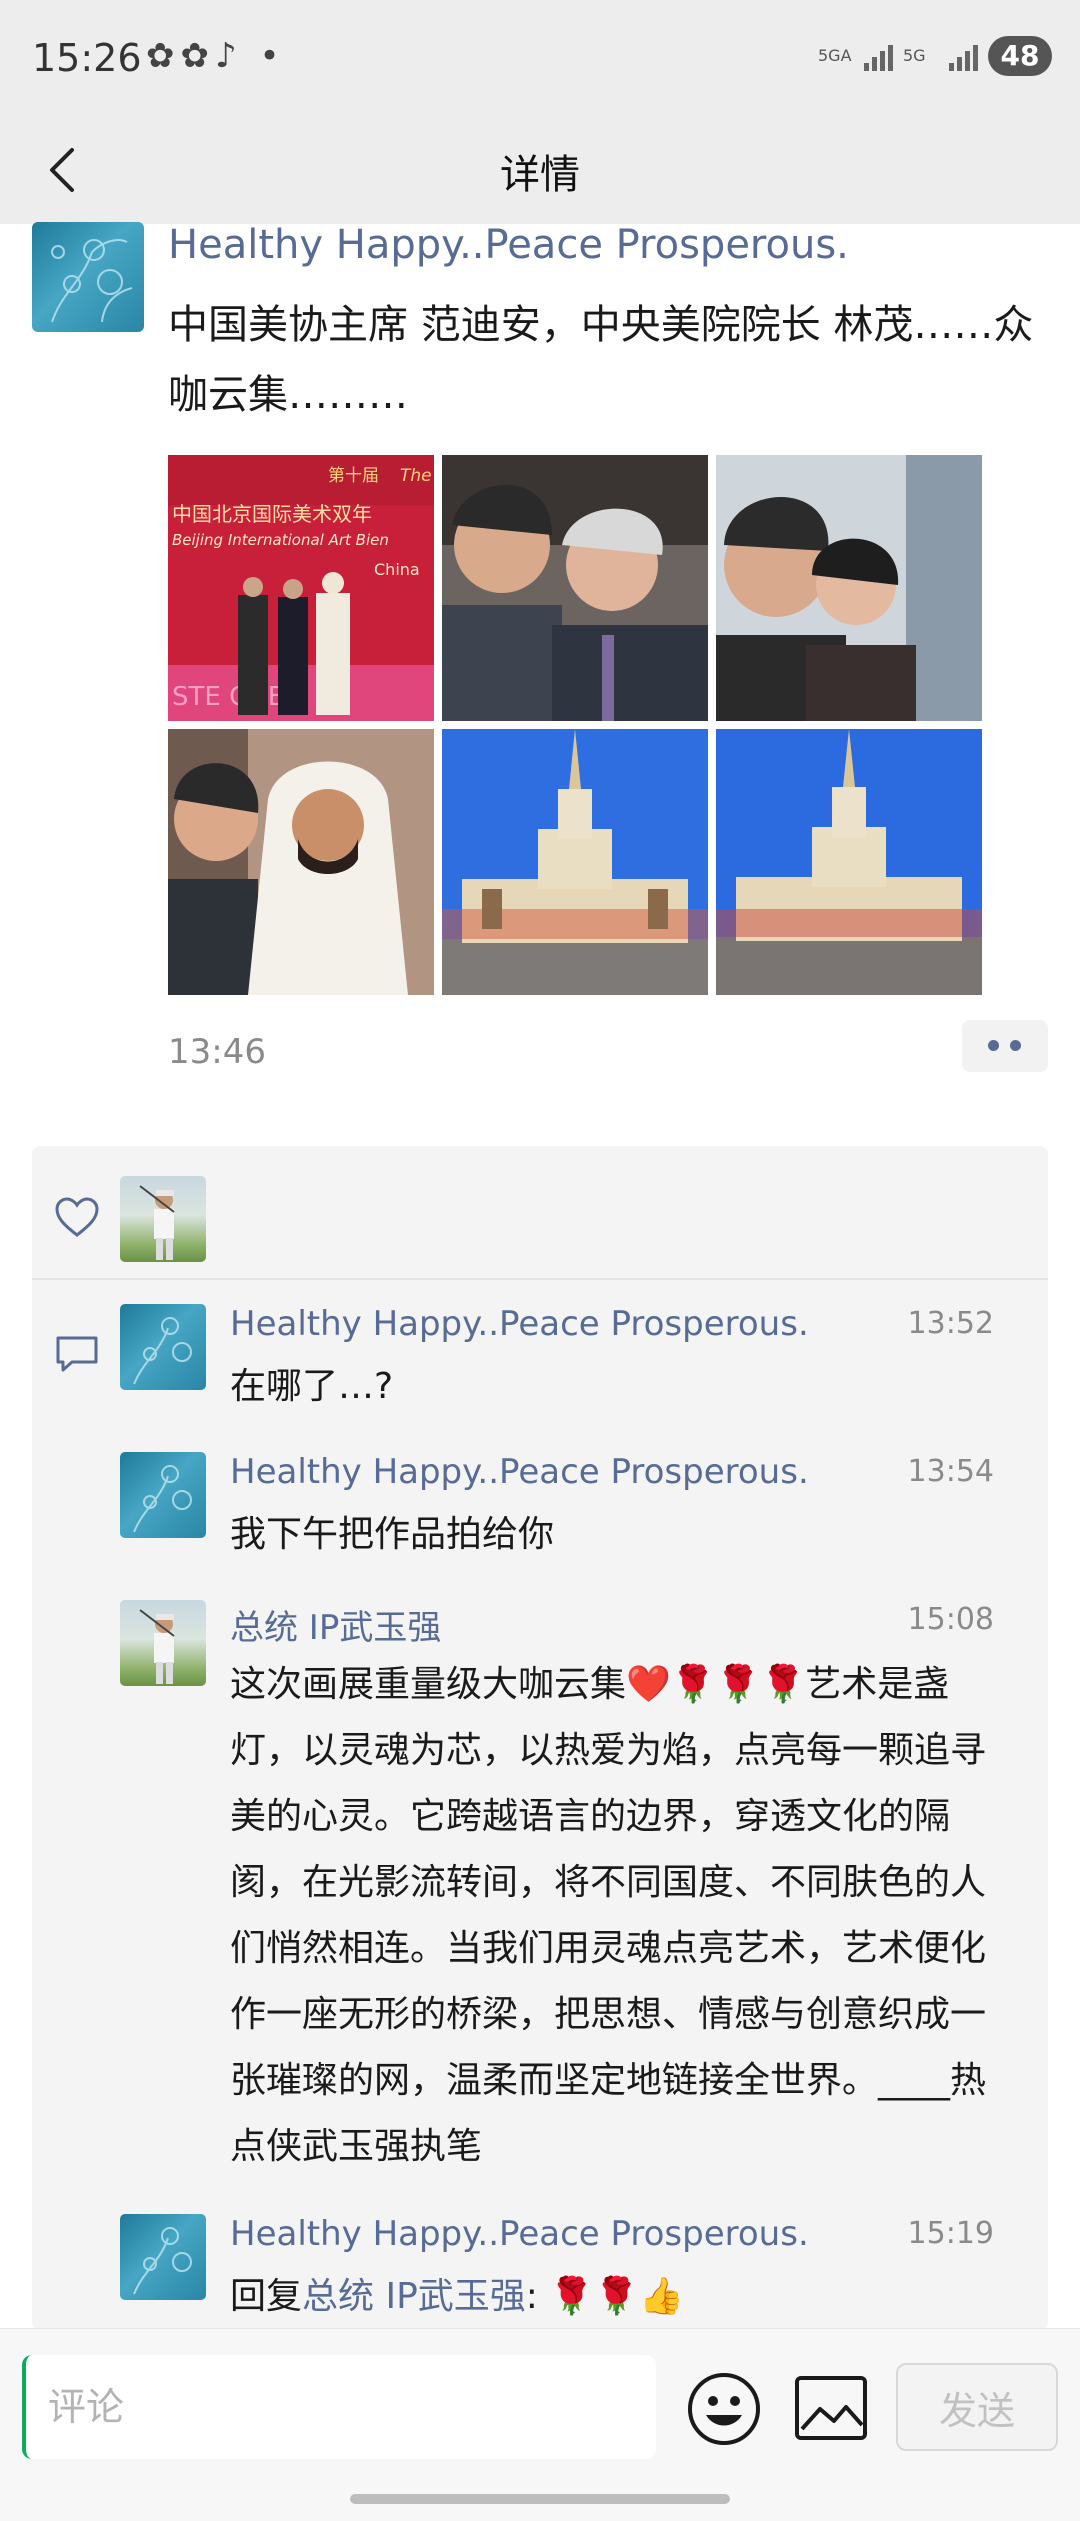 The width and height of the screenshot is (1080, 2521). I want to click on notification-icons: ✿✿♪ •, so click(216, 56).